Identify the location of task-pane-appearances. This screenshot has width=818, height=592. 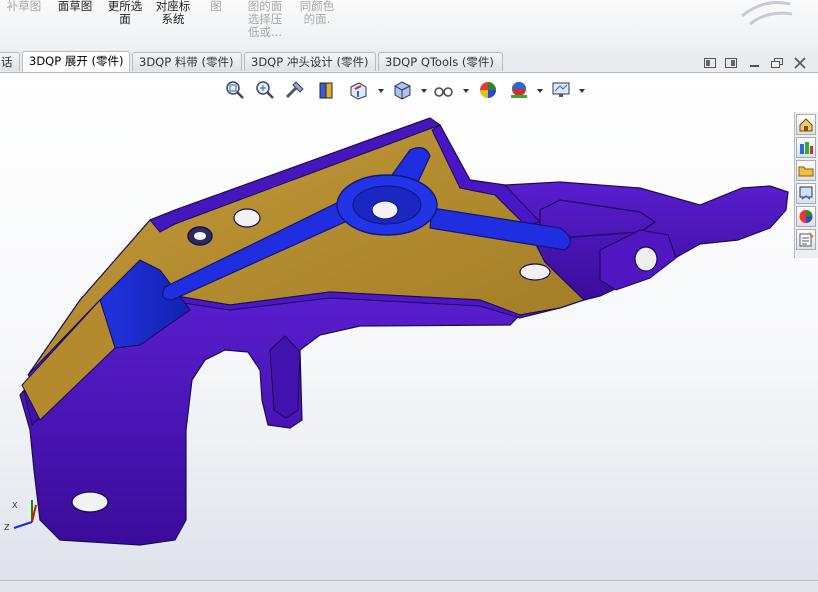
(806, 216).